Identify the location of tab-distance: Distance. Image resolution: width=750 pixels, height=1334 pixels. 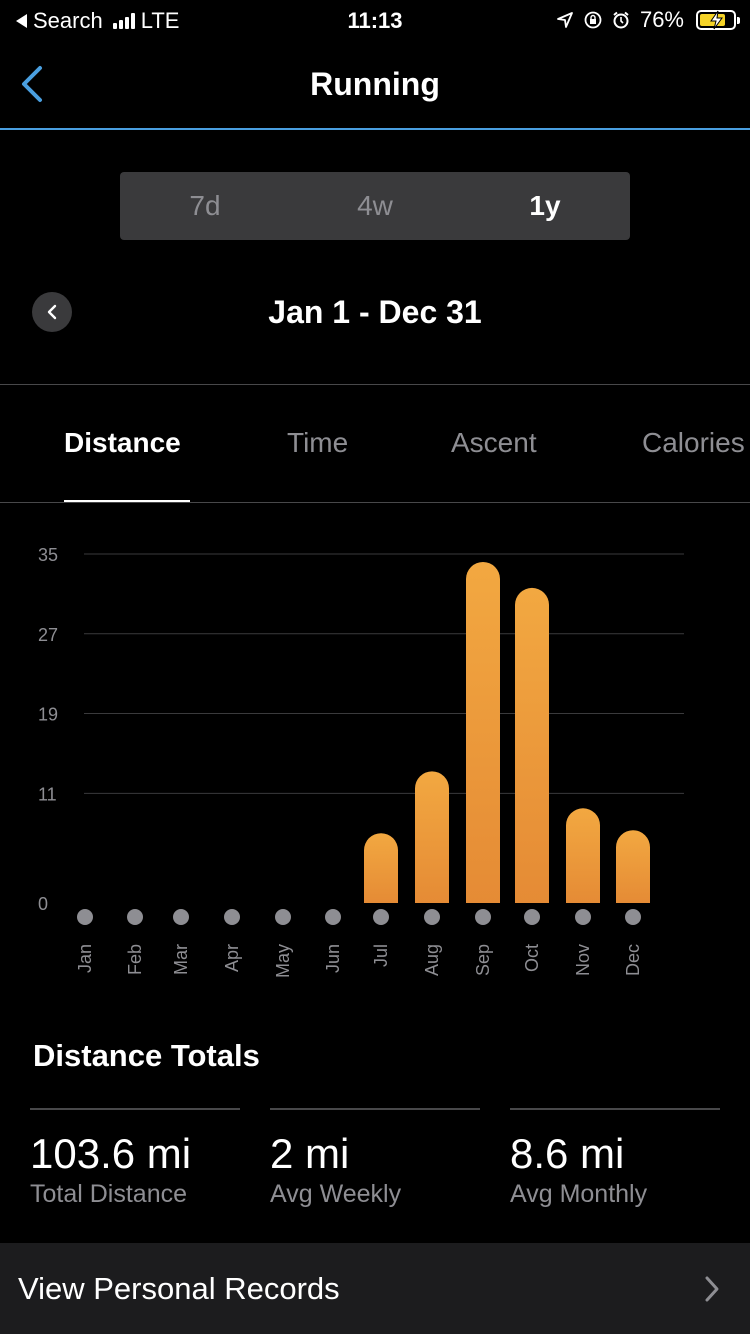
(122, 443).